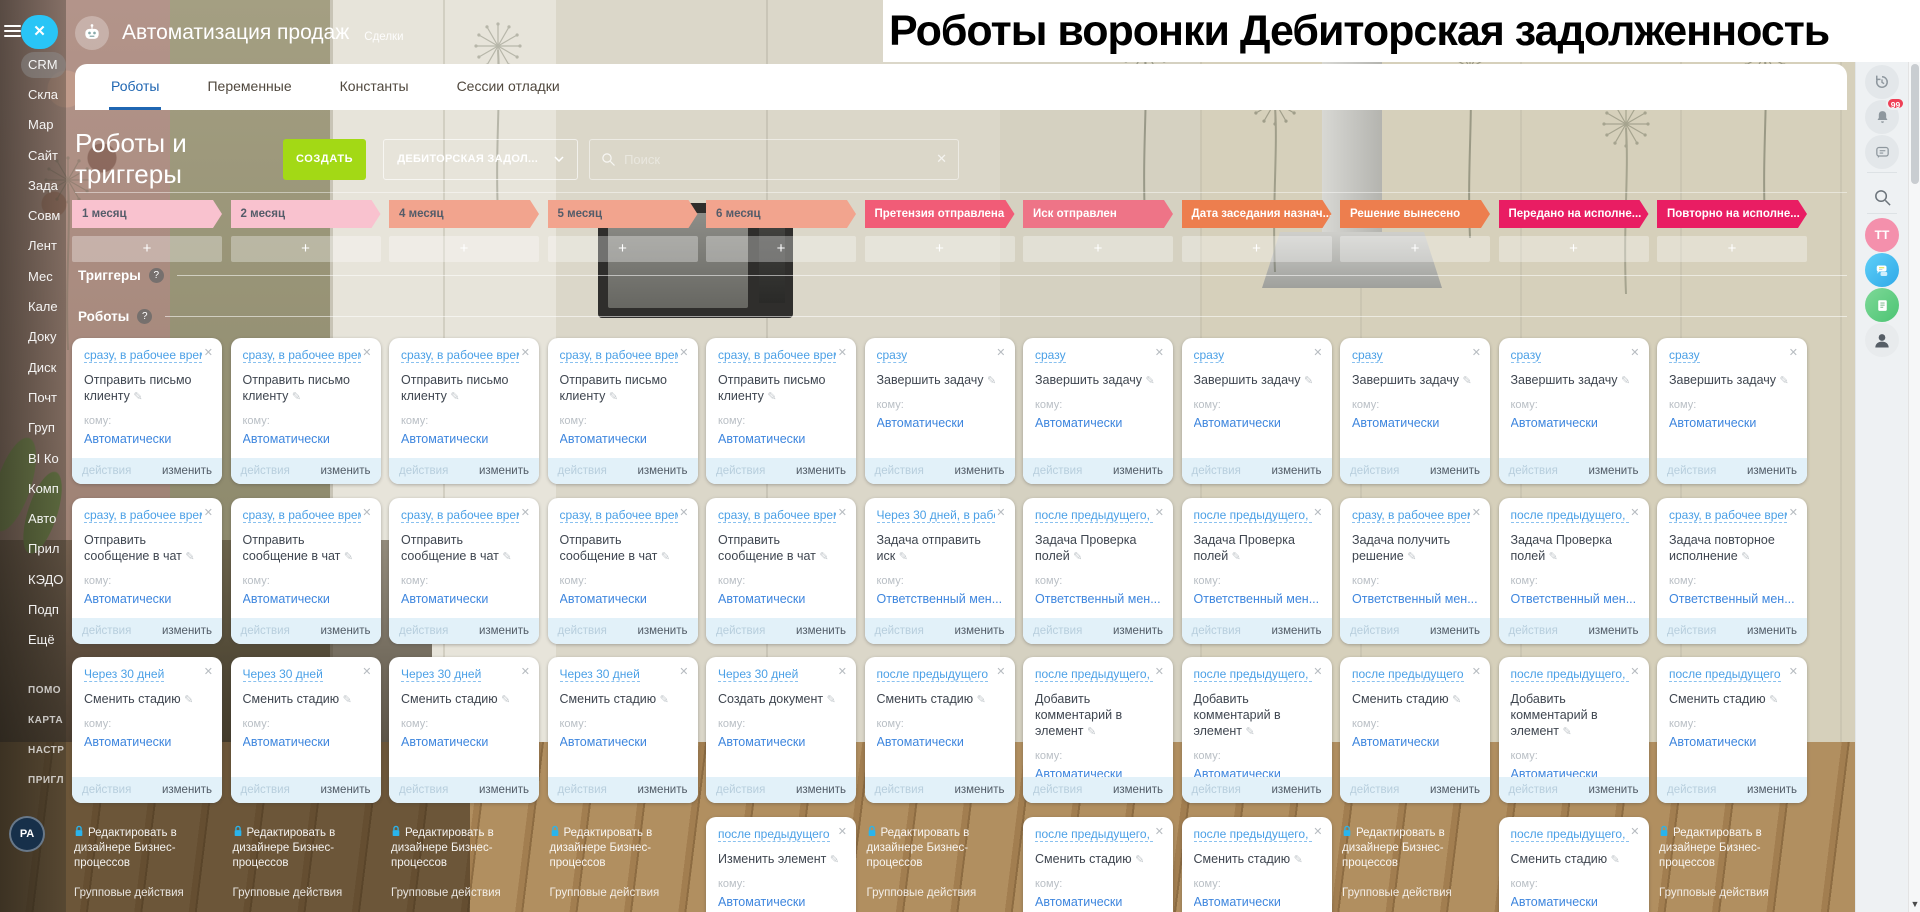 Image resolution: width=1920 pixels, height=912 pixels. I want to click on robot-trigger-link: после предыдущего, so click(1408, 674).